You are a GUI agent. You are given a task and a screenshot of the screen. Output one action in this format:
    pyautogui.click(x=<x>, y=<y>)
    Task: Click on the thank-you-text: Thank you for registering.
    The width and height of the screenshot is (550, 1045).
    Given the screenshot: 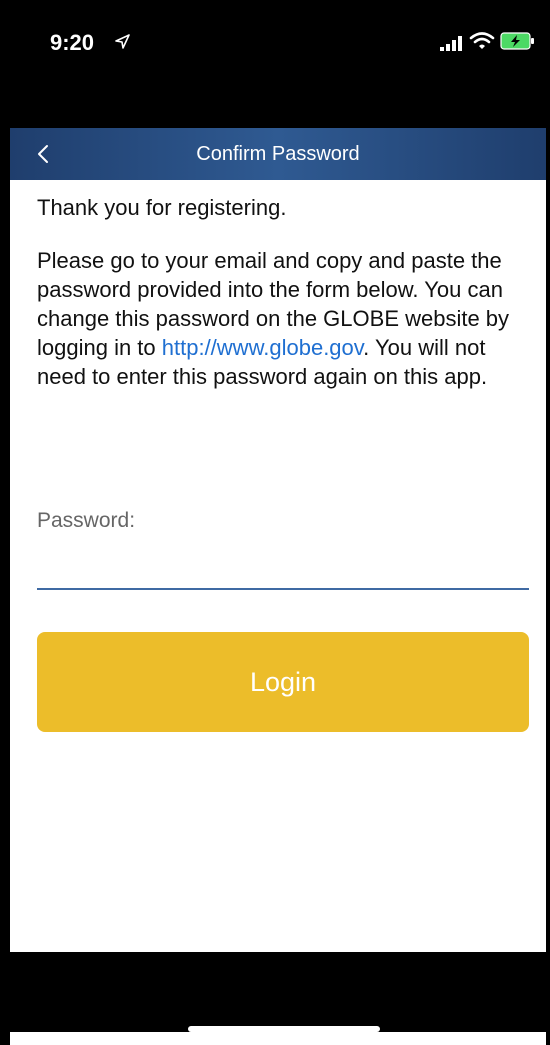 What is the action you would take?
    pyautogui.click(x=162, y=207)
    